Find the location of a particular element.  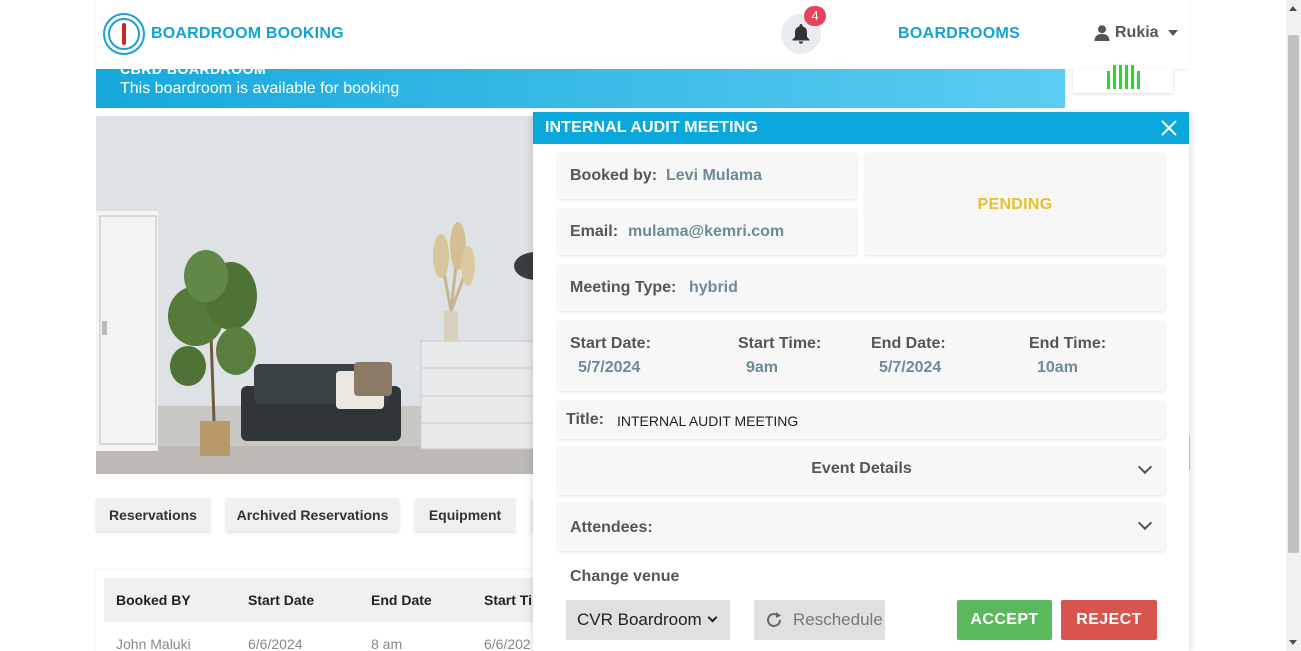

attendees-accordion: Attendees: is located at coordinates (861, 527).